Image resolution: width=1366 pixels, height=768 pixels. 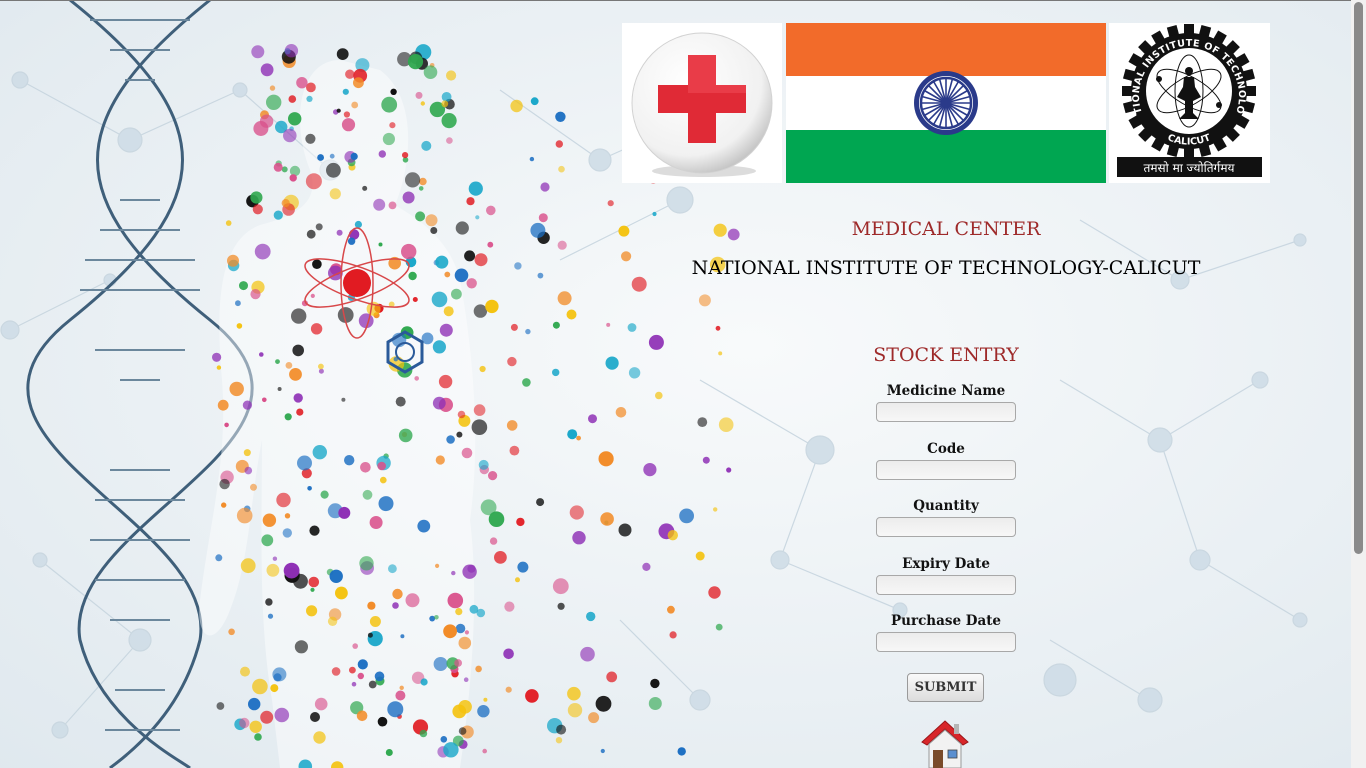 I want to click on red-cross-logo, so click(x=702, y=103).